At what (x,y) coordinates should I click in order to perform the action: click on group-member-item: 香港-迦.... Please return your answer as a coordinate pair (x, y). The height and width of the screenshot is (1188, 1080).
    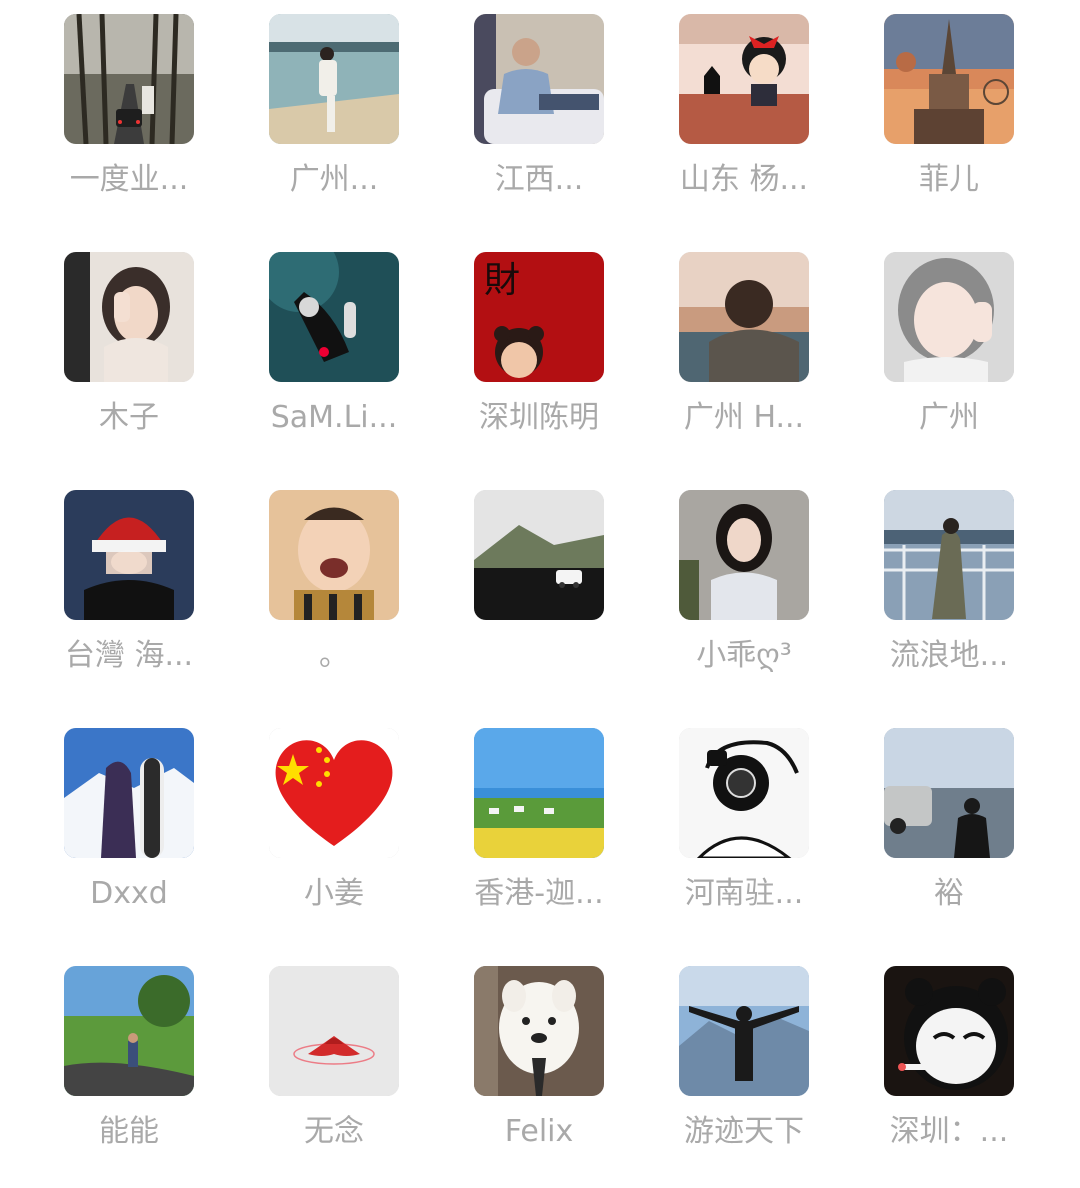
    Looking at the image, I should click on (539, 814).